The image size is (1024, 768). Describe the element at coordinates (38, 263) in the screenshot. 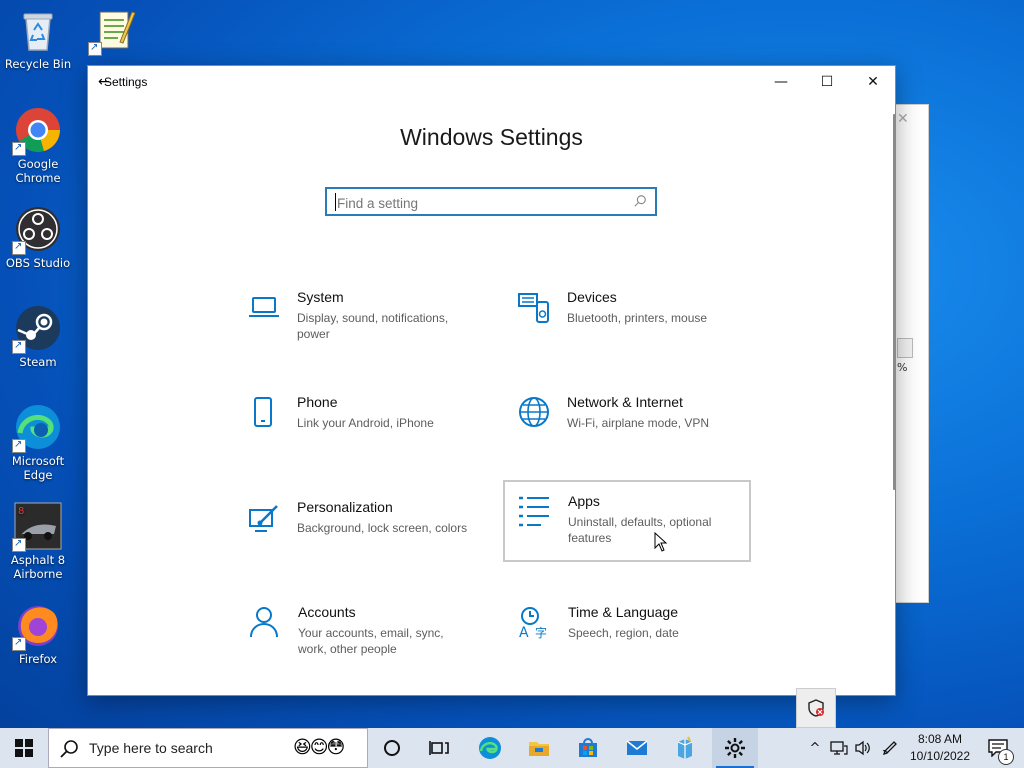

I see `desktop-icon-label: OBS Studio` at that location.